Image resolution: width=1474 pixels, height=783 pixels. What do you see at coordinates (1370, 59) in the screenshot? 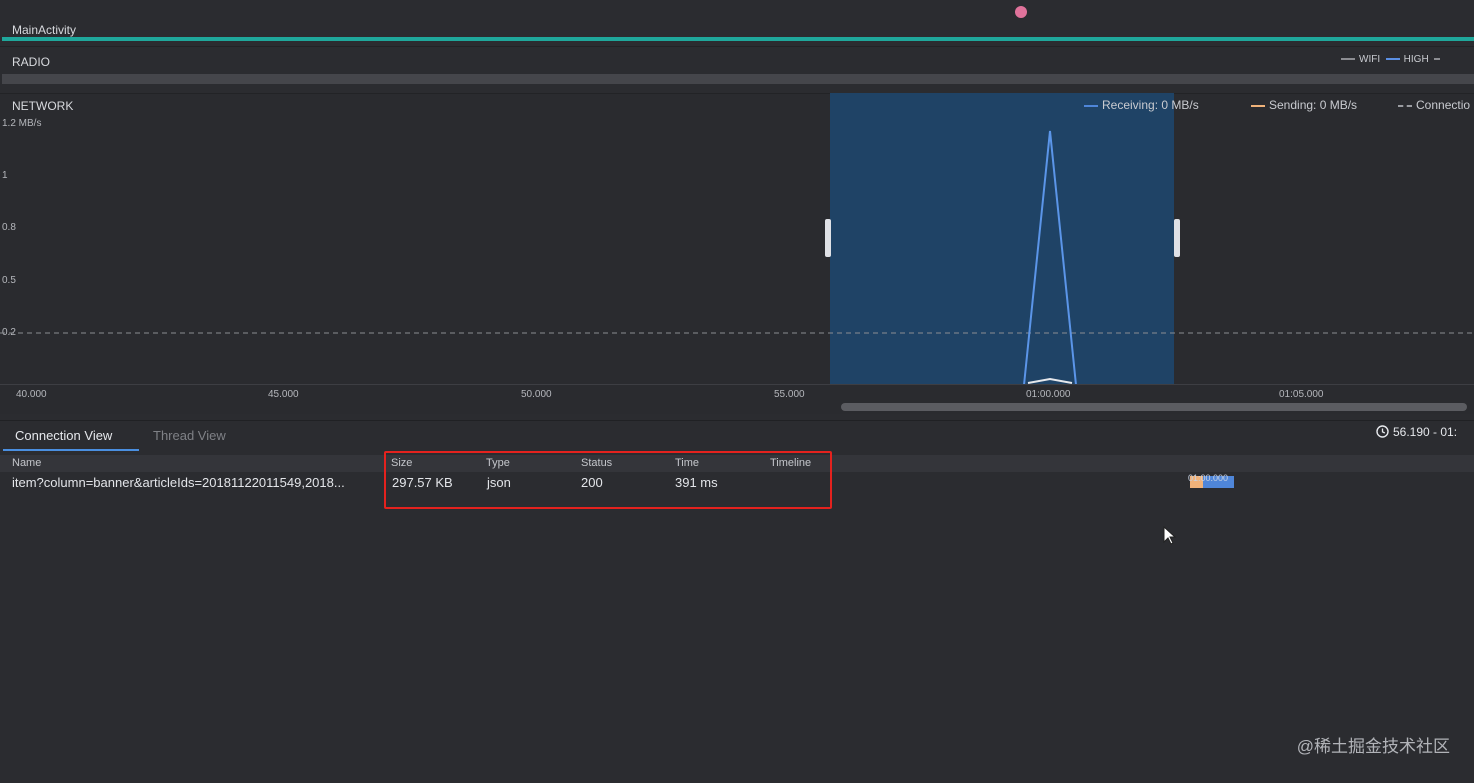
I see `wifi-legend-label: WIFI` at bounding box center [1370, 59].